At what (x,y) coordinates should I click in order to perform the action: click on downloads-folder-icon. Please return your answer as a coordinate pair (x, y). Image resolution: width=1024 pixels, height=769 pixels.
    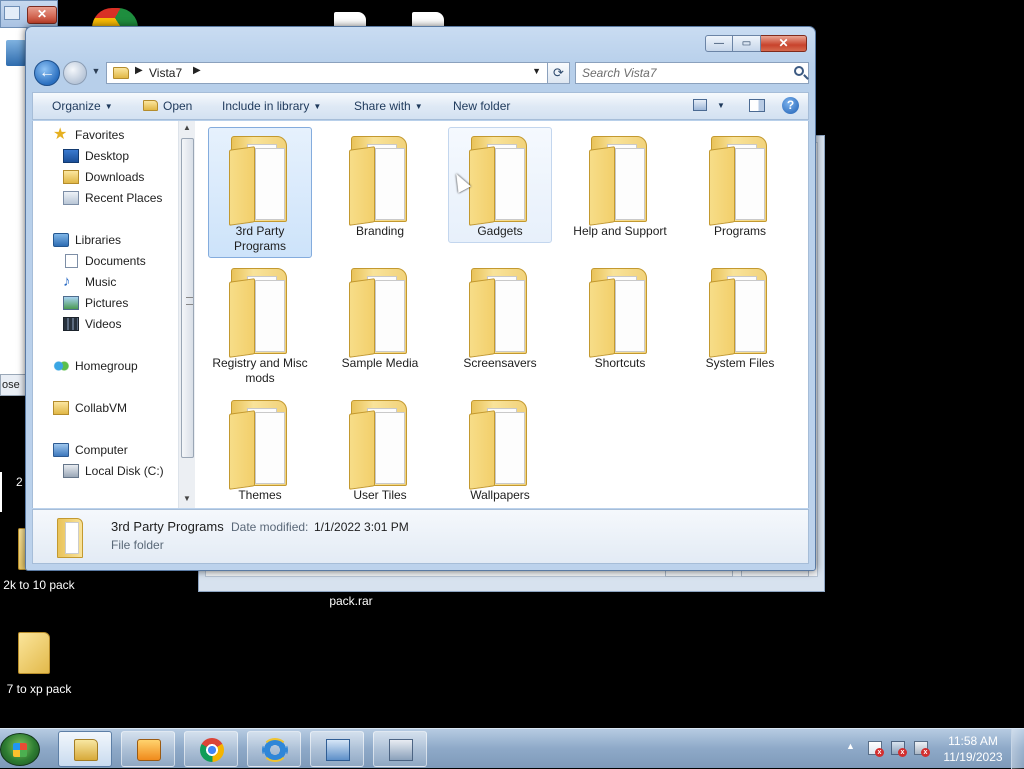
    Looking at the image, I should click on (71, 177).